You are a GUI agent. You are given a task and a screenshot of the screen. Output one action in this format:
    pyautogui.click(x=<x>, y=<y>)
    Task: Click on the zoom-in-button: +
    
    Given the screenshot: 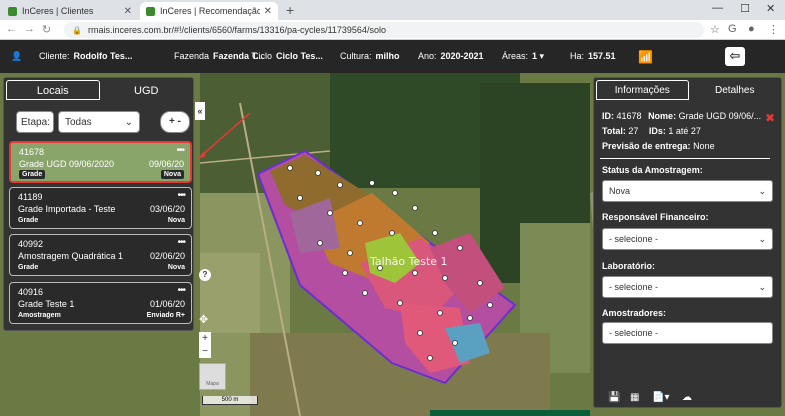 What is the action you would take?
    pyautogui.click(x=205, y=338)
    